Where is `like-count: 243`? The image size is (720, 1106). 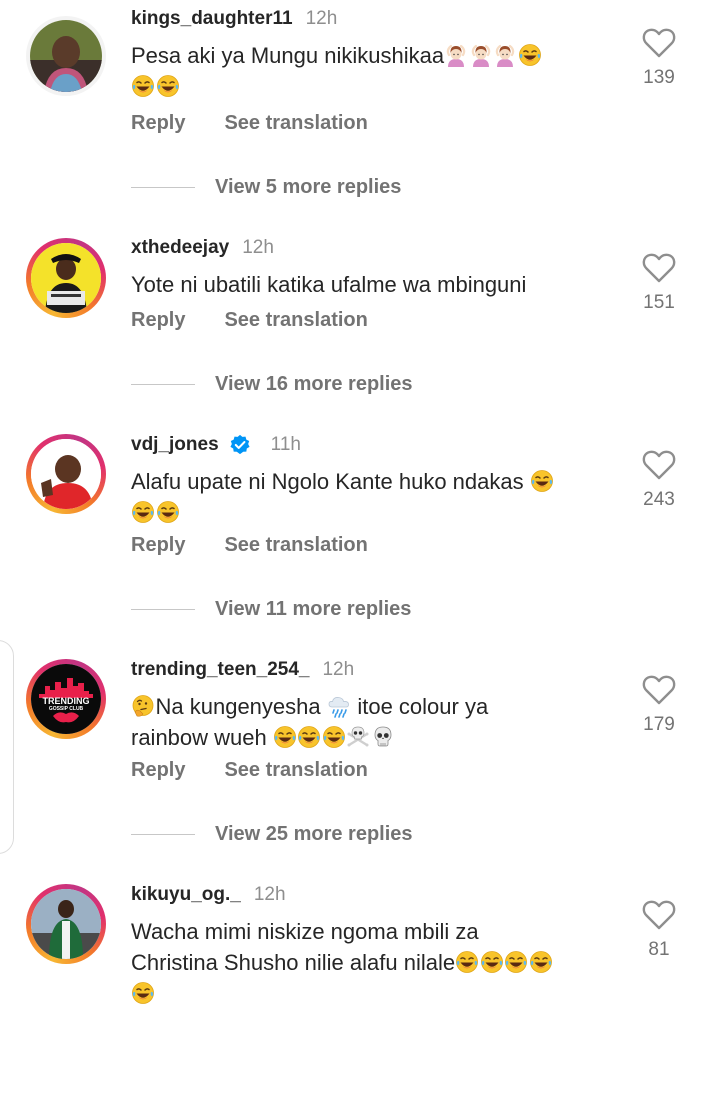
like-count: 243 is located at coordinates (659, 499).